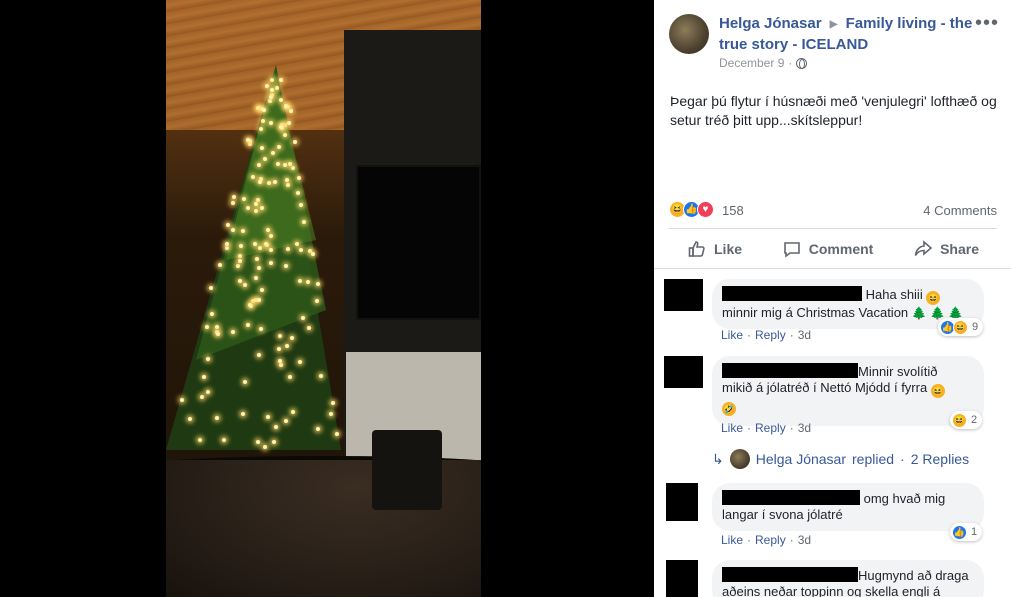  I want to click on comment-reaction-count: 9, so click(975, 327).